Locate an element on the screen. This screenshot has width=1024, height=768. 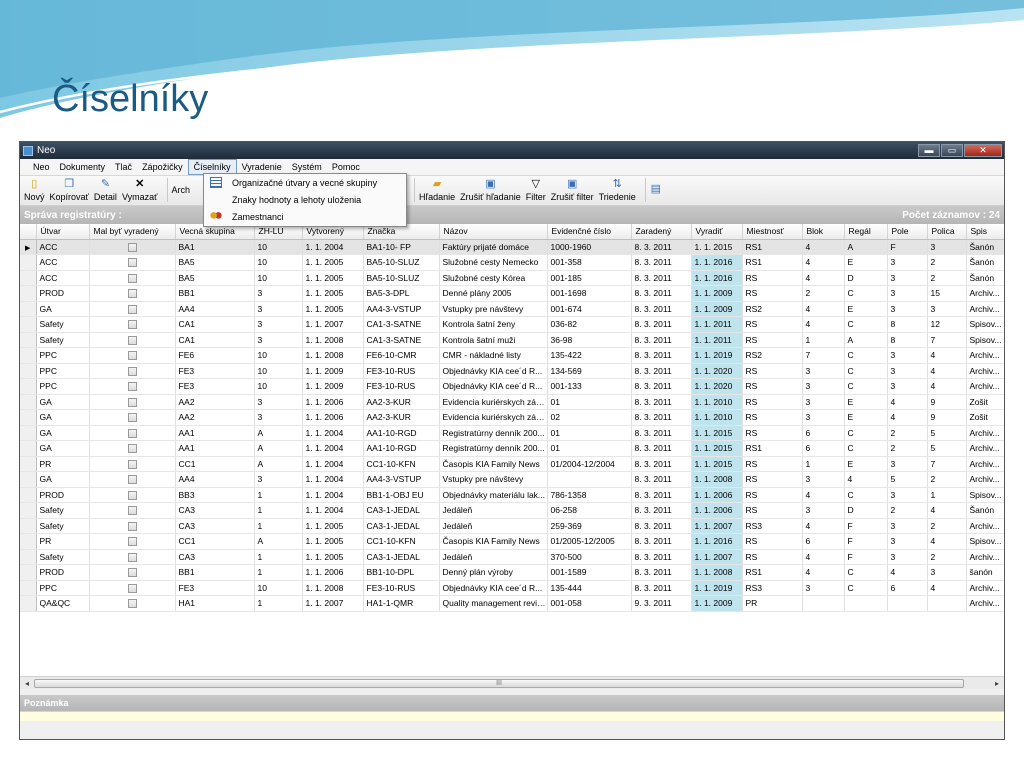
table-cell: RS3 is located at coordinates (772, 526).